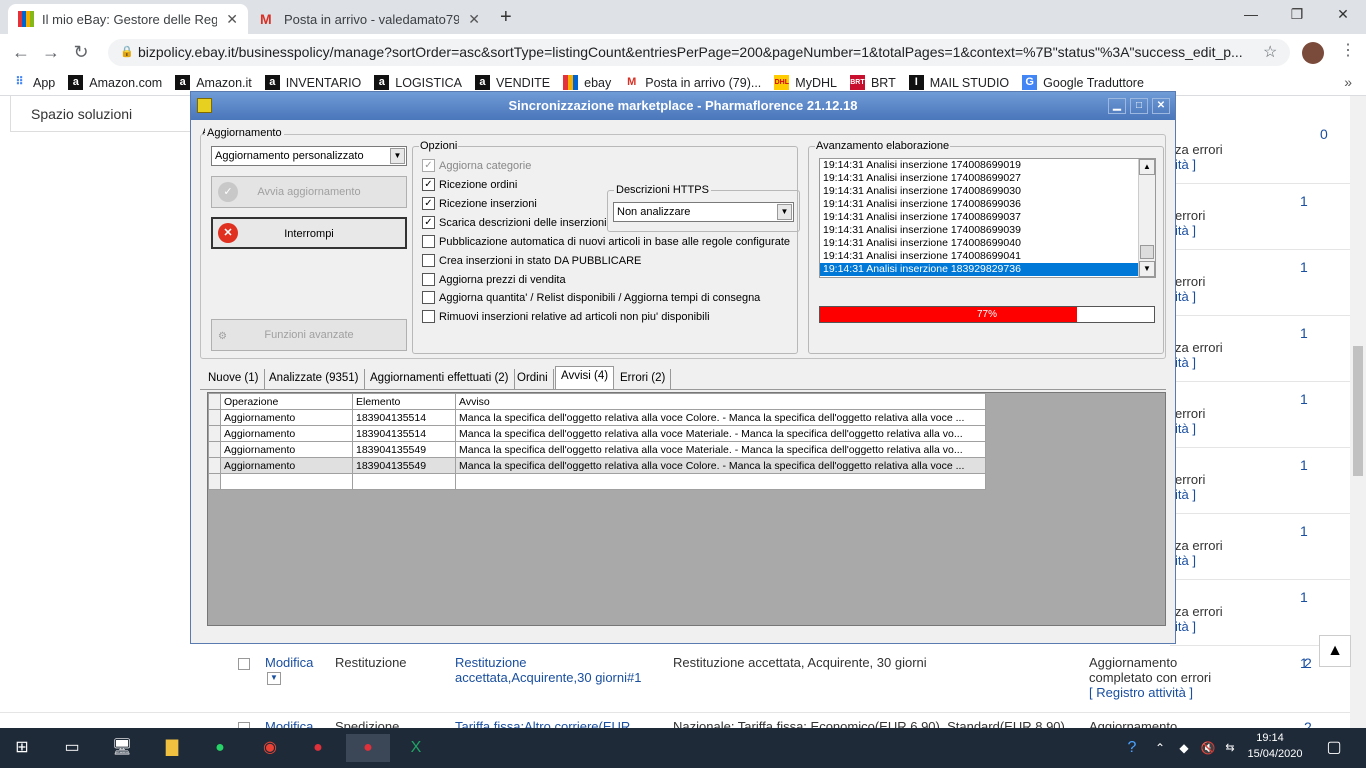  Describe the element at coordinates (987, 165) in the screenshot. I see `log-line: 19:14:31 Analisi inserzione 174008699019` at that location.